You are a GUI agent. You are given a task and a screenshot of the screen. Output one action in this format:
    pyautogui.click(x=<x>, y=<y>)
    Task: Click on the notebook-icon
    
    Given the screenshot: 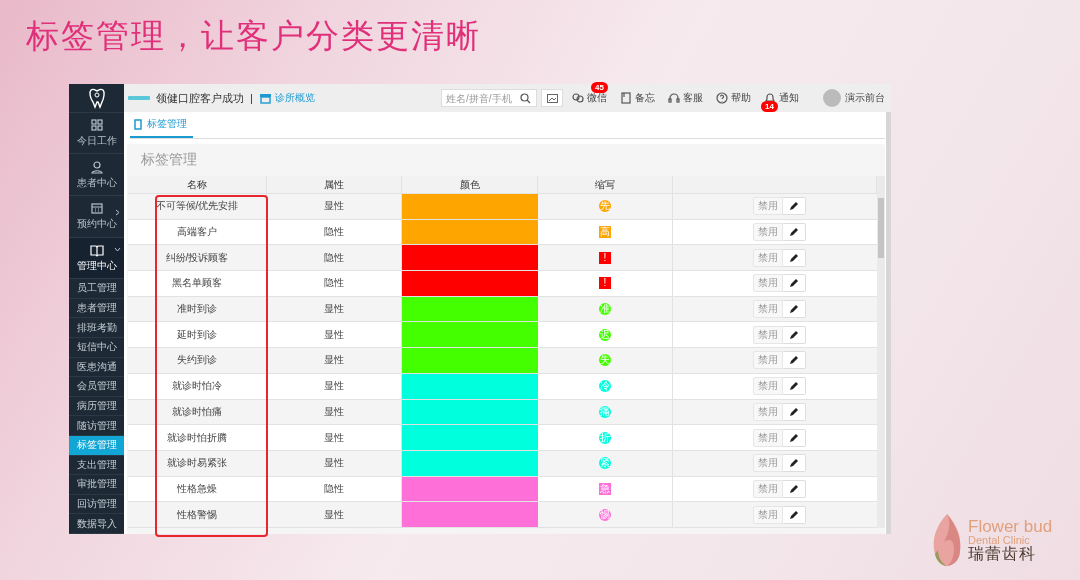 What is the action you would take?
    pyautogui.click(x=626, y=98)
    